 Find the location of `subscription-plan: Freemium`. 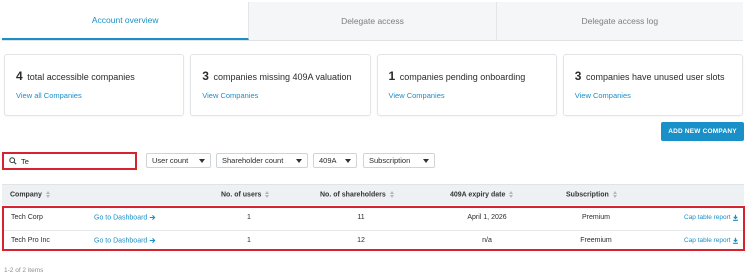

subscription-plan: Freemium is located at coordinates (596, 240).